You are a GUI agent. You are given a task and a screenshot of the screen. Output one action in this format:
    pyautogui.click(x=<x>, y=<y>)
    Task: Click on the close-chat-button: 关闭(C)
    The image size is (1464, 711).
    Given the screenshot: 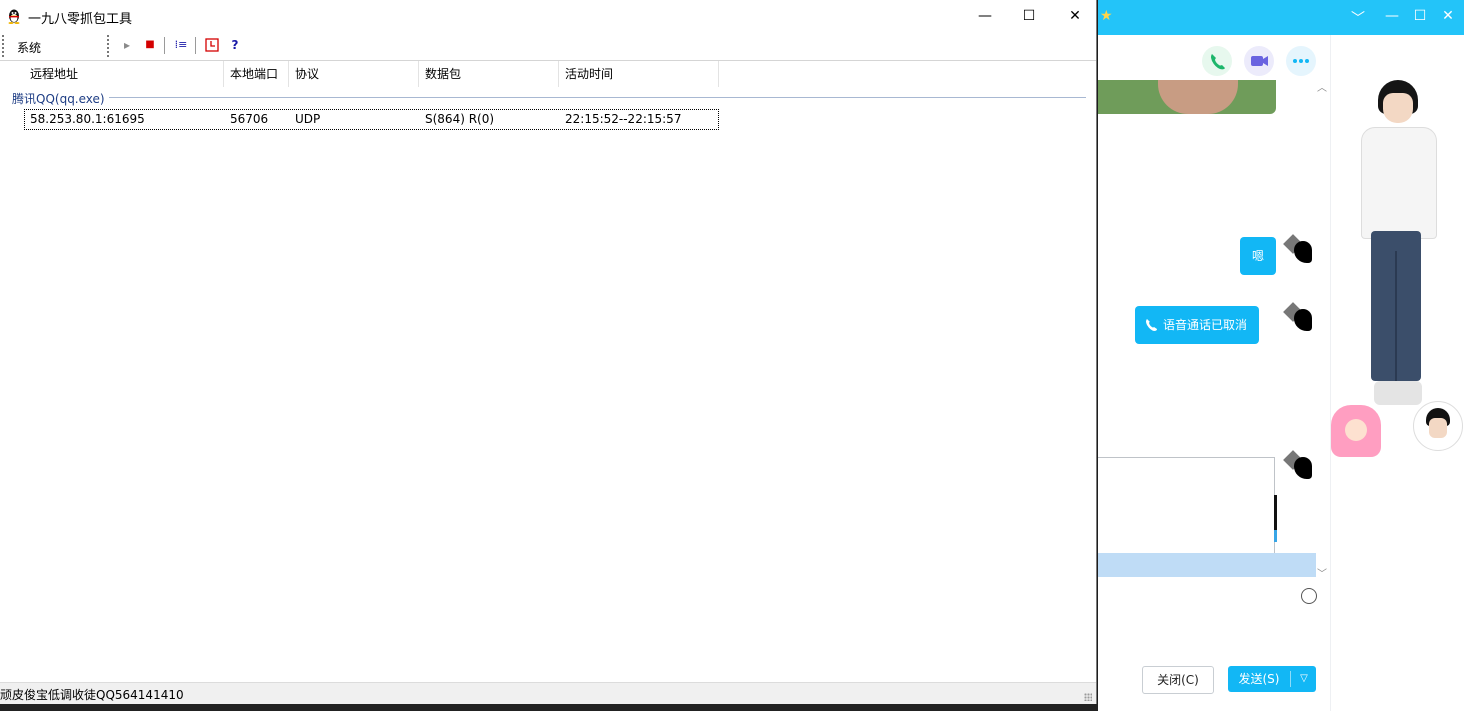 What is the action you would take?
    pyautogui.click(x=1178, y=680)
    